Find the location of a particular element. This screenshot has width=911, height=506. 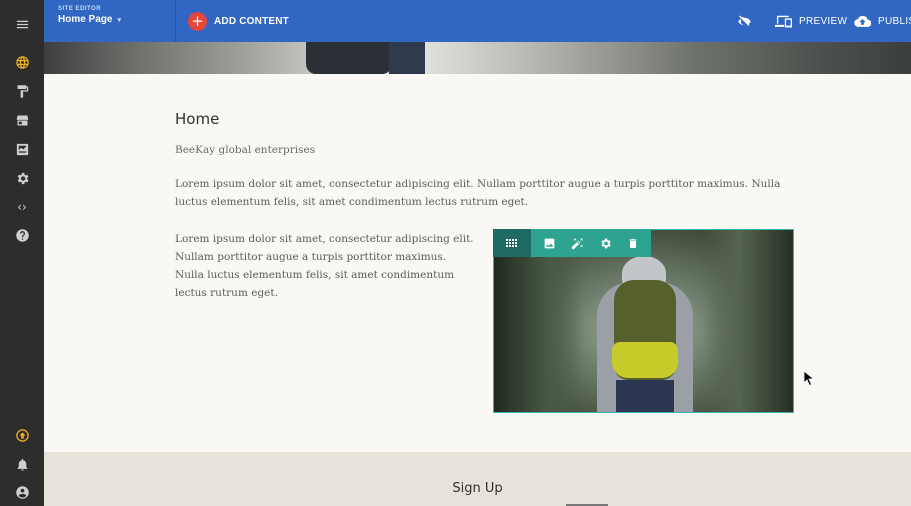

image-trees-right is located at coordinates (748, 321).